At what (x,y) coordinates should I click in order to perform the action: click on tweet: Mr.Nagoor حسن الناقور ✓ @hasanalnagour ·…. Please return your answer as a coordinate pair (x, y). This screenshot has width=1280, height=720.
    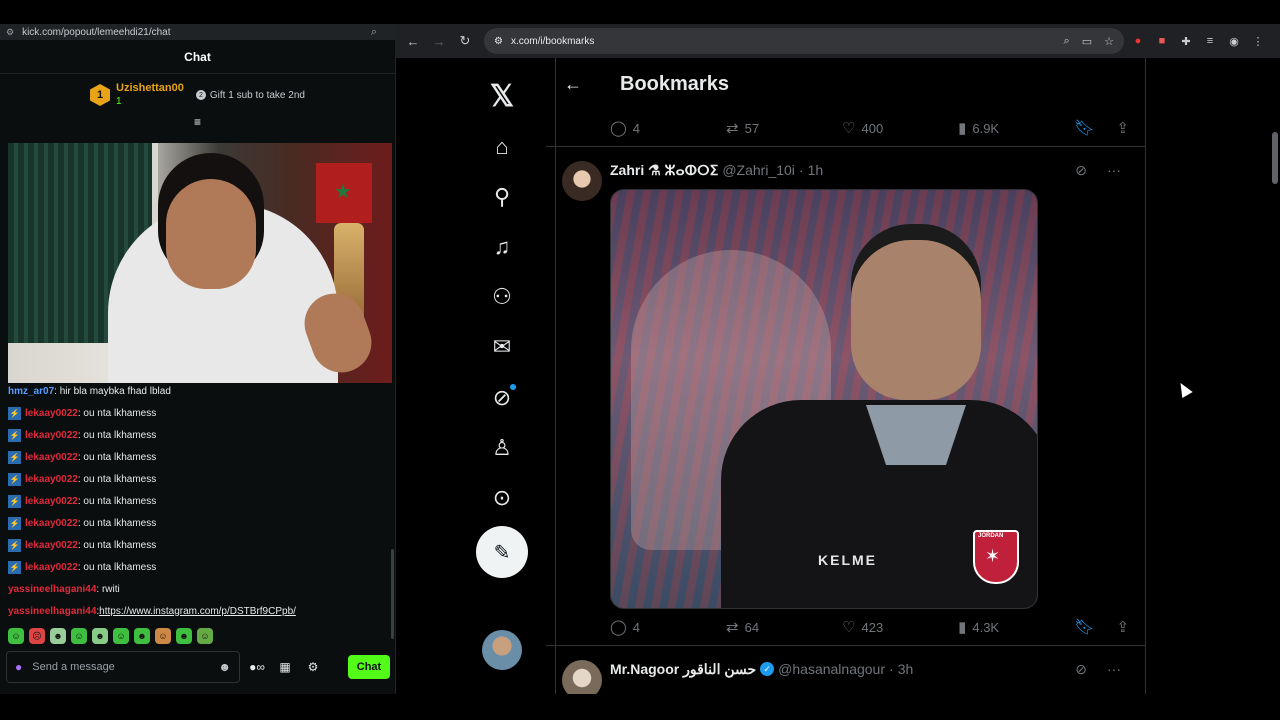
    Looking at the image, I should click on (845, 670).